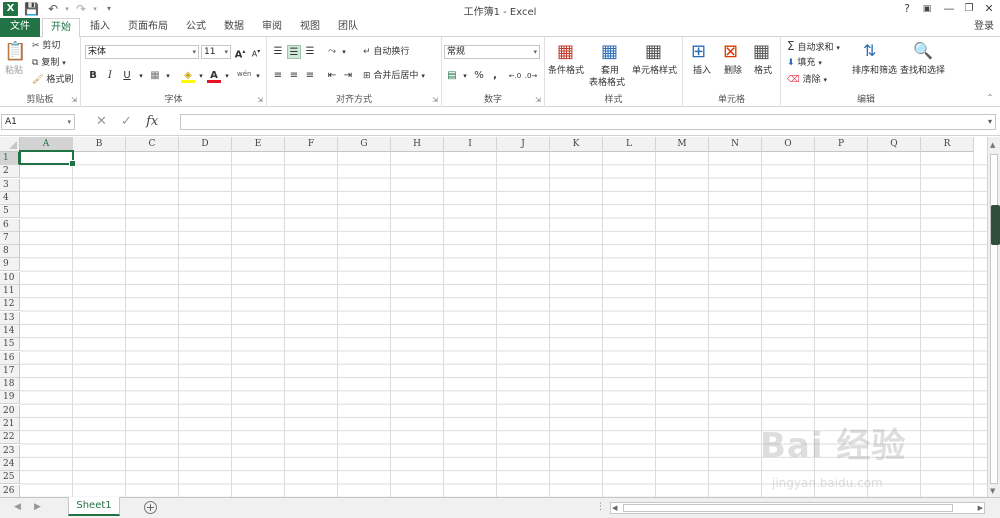 The image size is (1000, 518). What do you see at coordinates (17, 507) in the screenshot?
I see `prev-sheet-icon: ◀` at bounding box center [17, 507].